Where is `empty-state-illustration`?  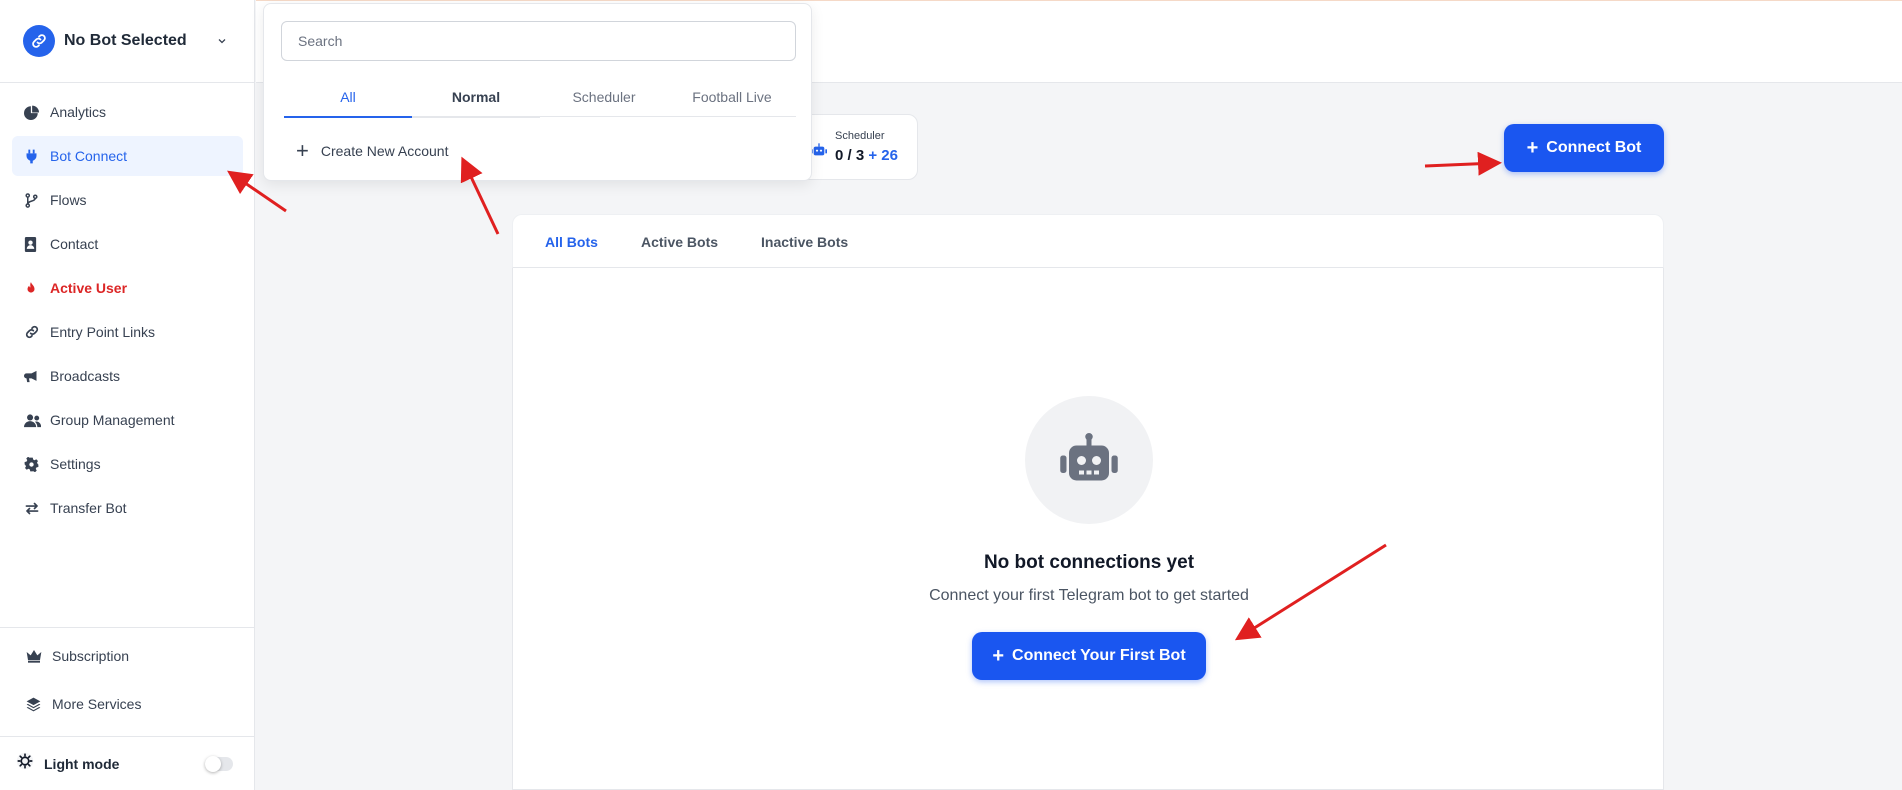
empty-state-illustration is located at coordinates (1089, 460).